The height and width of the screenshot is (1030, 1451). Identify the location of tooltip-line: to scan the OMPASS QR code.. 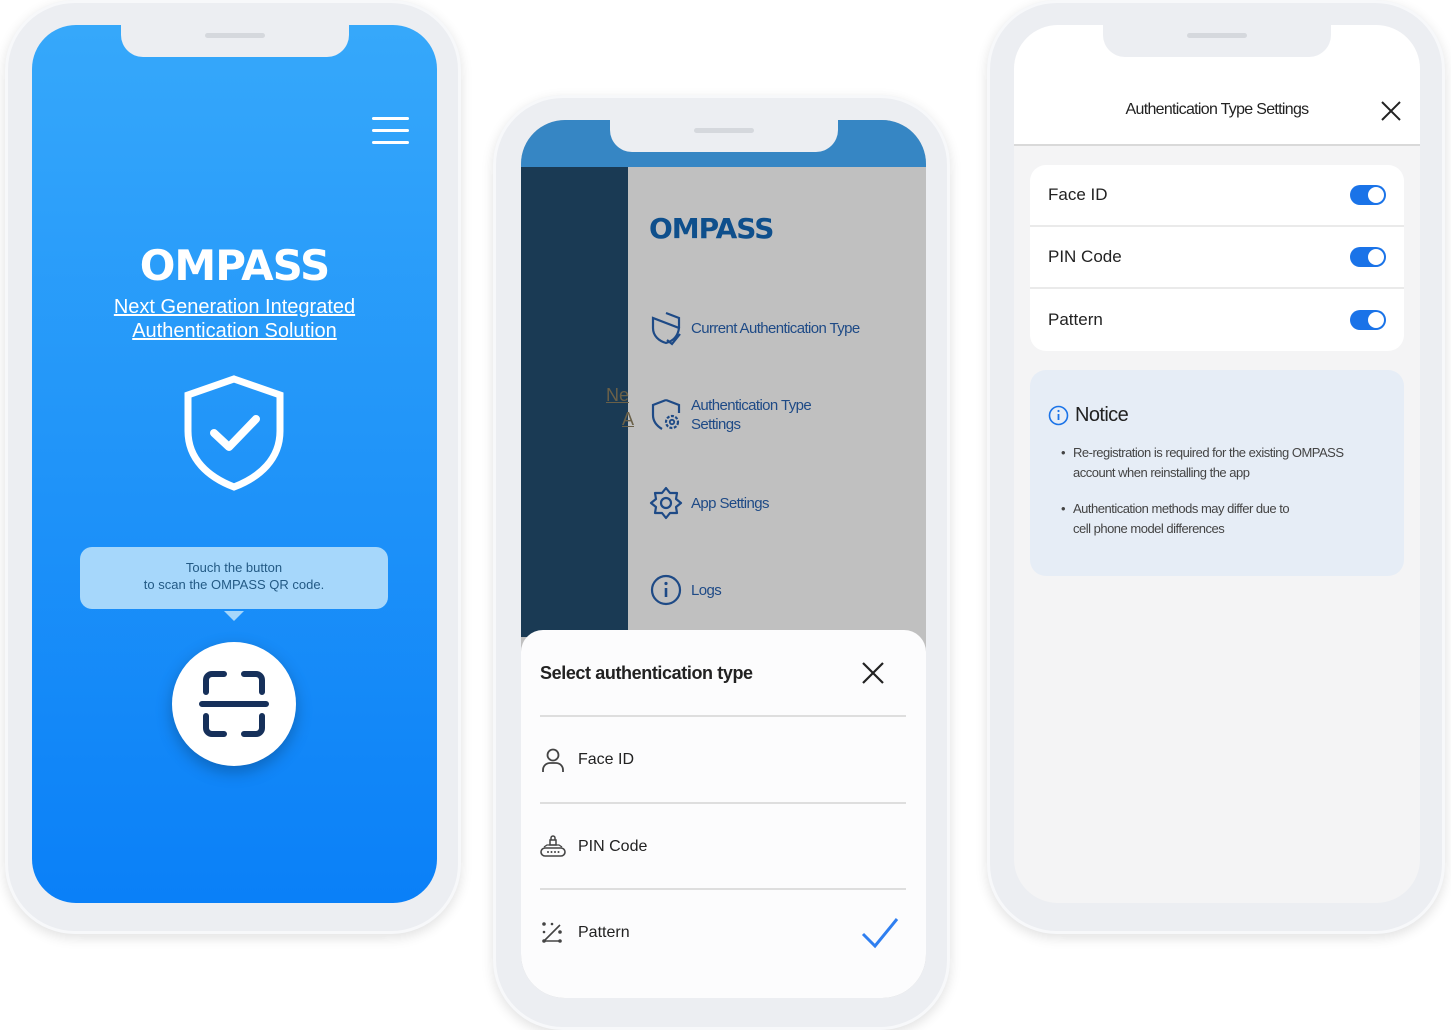
(234, 584).